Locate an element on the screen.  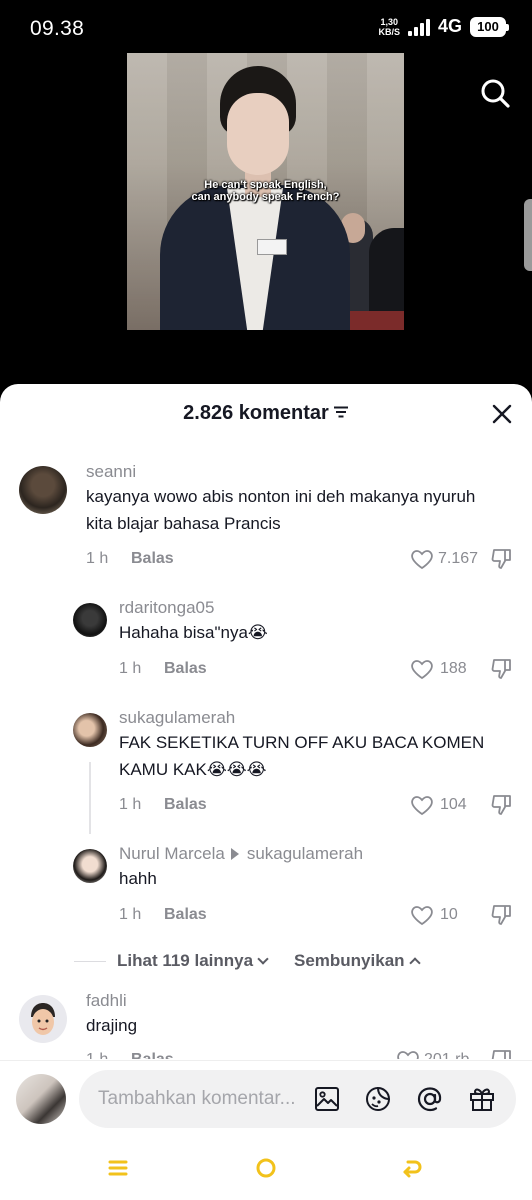
emoji-icon is located at coordinates (378, 1099).